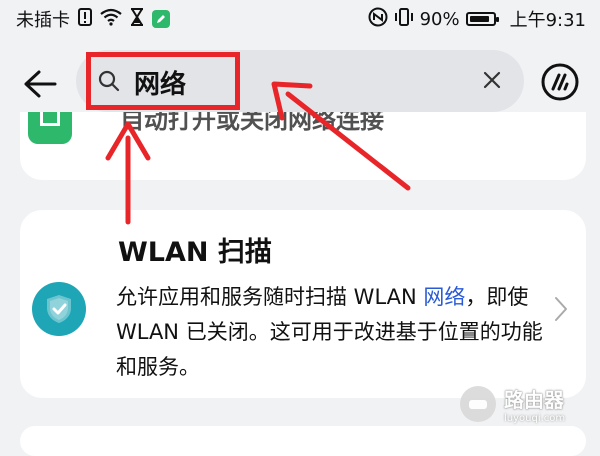  Describe the element at coordinates (478, 404) in the screenshot. I see `router-logo-icon` at that location.